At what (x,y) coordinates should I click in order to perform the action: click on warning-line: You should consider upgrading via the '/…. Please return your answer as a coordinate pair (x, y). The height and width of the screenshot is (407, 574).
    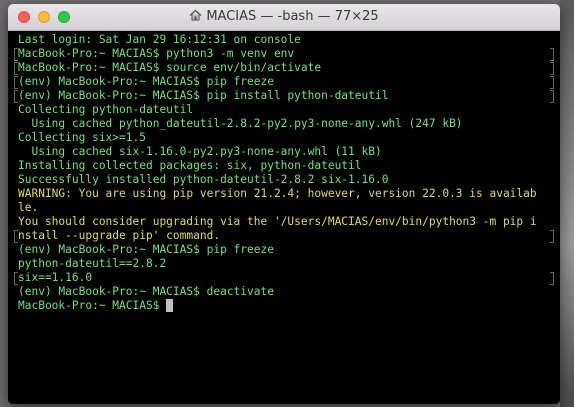
    Looking at the image, I should click on (277, 221).